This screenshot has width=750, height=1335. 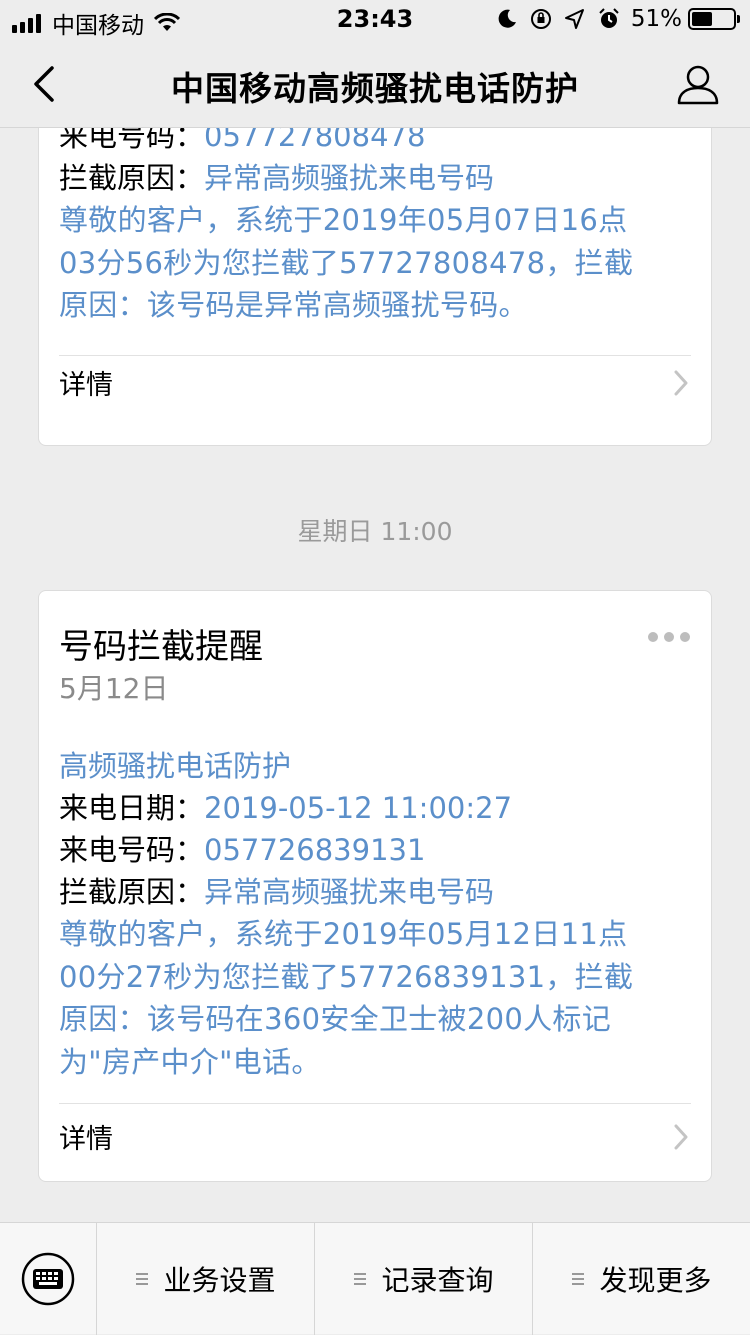 I want to click on more-options-icon, so click(x=669, y=637).